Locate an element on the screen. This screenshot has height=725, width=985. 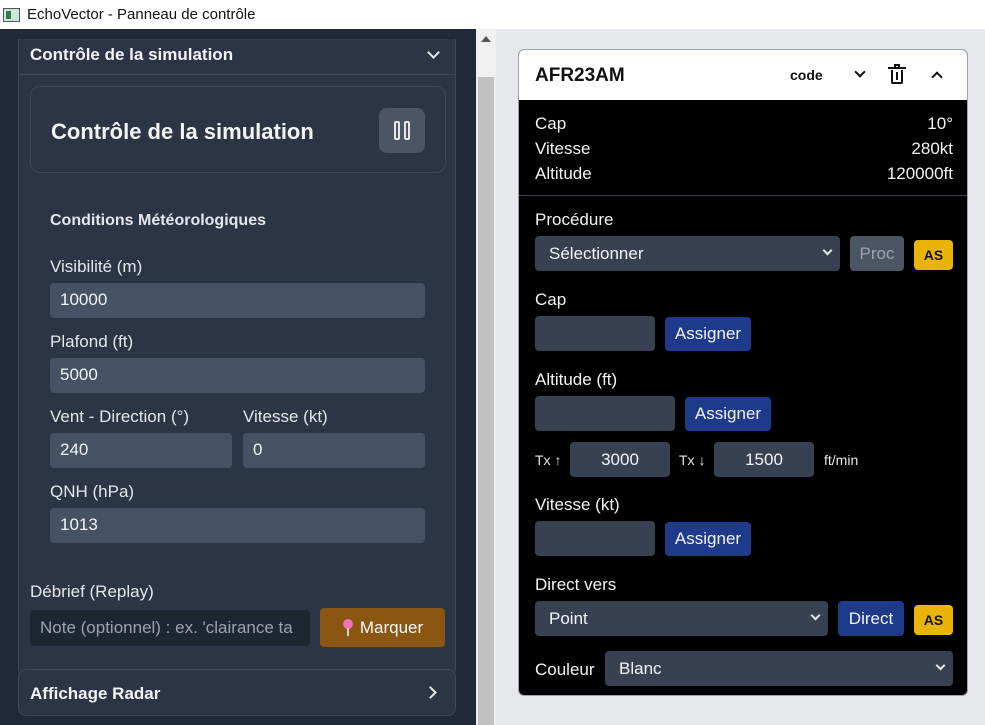
simulation-control-box: Contrôle de la simulation is located at coordinates (238, 129).